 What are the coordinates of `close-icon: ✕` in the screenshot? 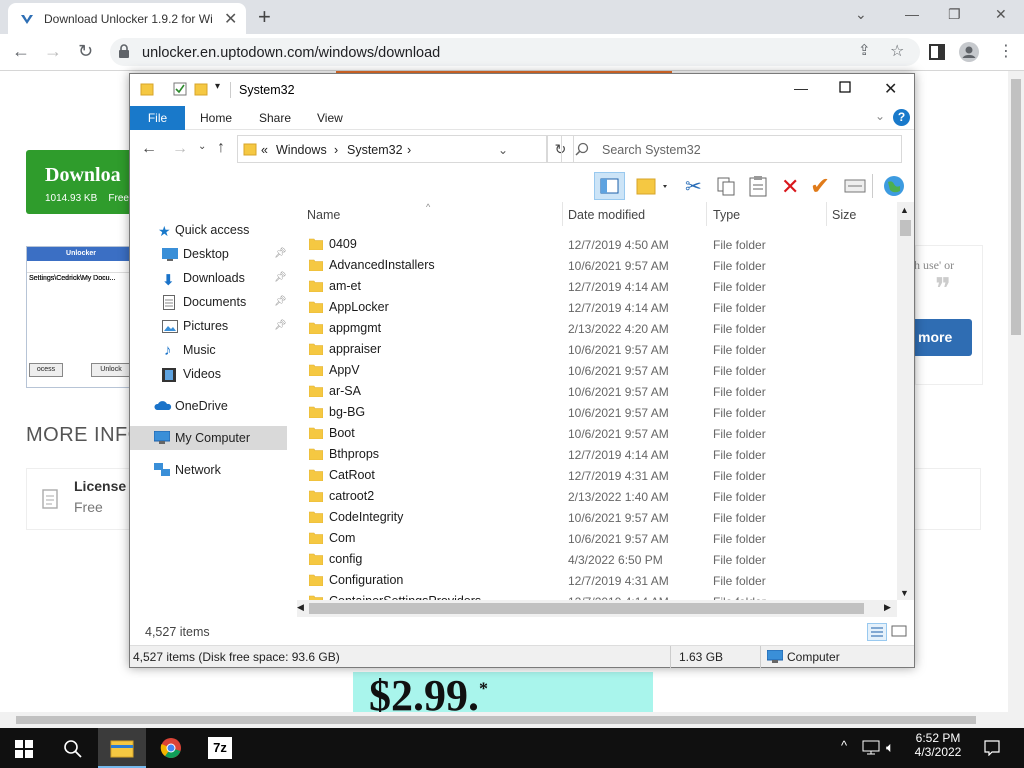 It's located at (890, 89).